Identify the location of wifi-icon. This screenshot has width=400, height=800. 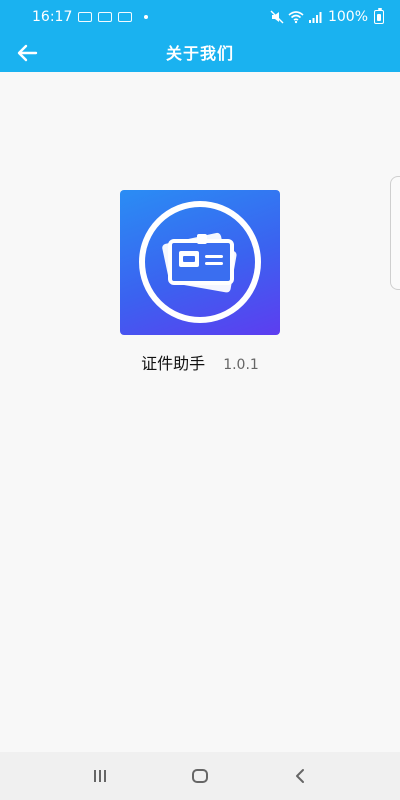
(296, 17).